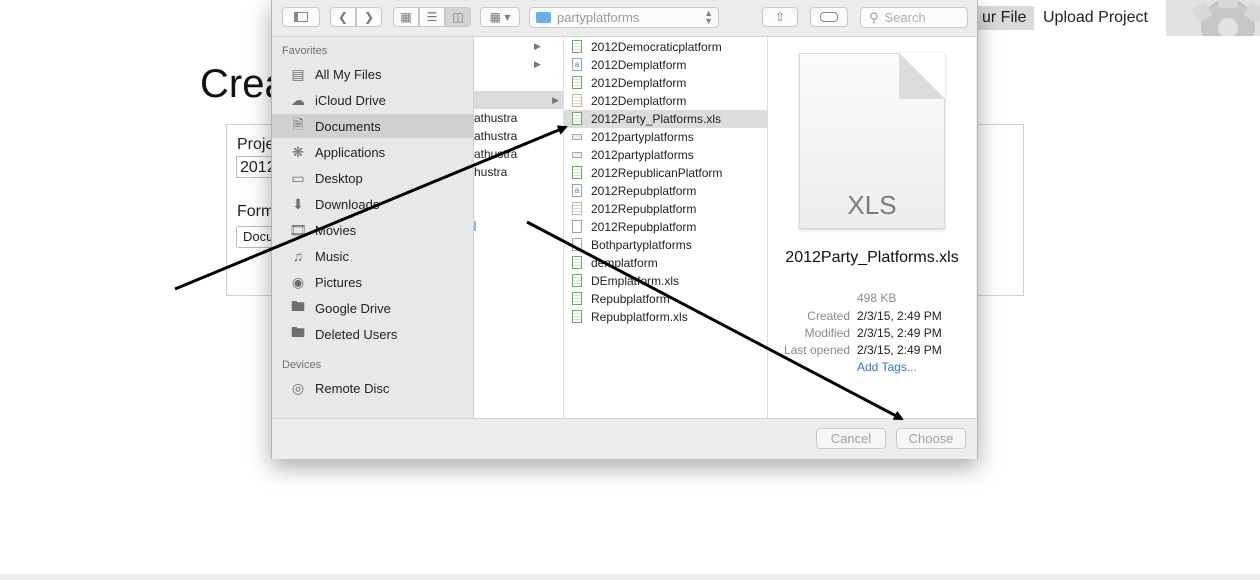  What do you see at coordinates (851, 438) in the screenshot?
I see `cancel-button: Cancel` at bounding box center [851, 438].